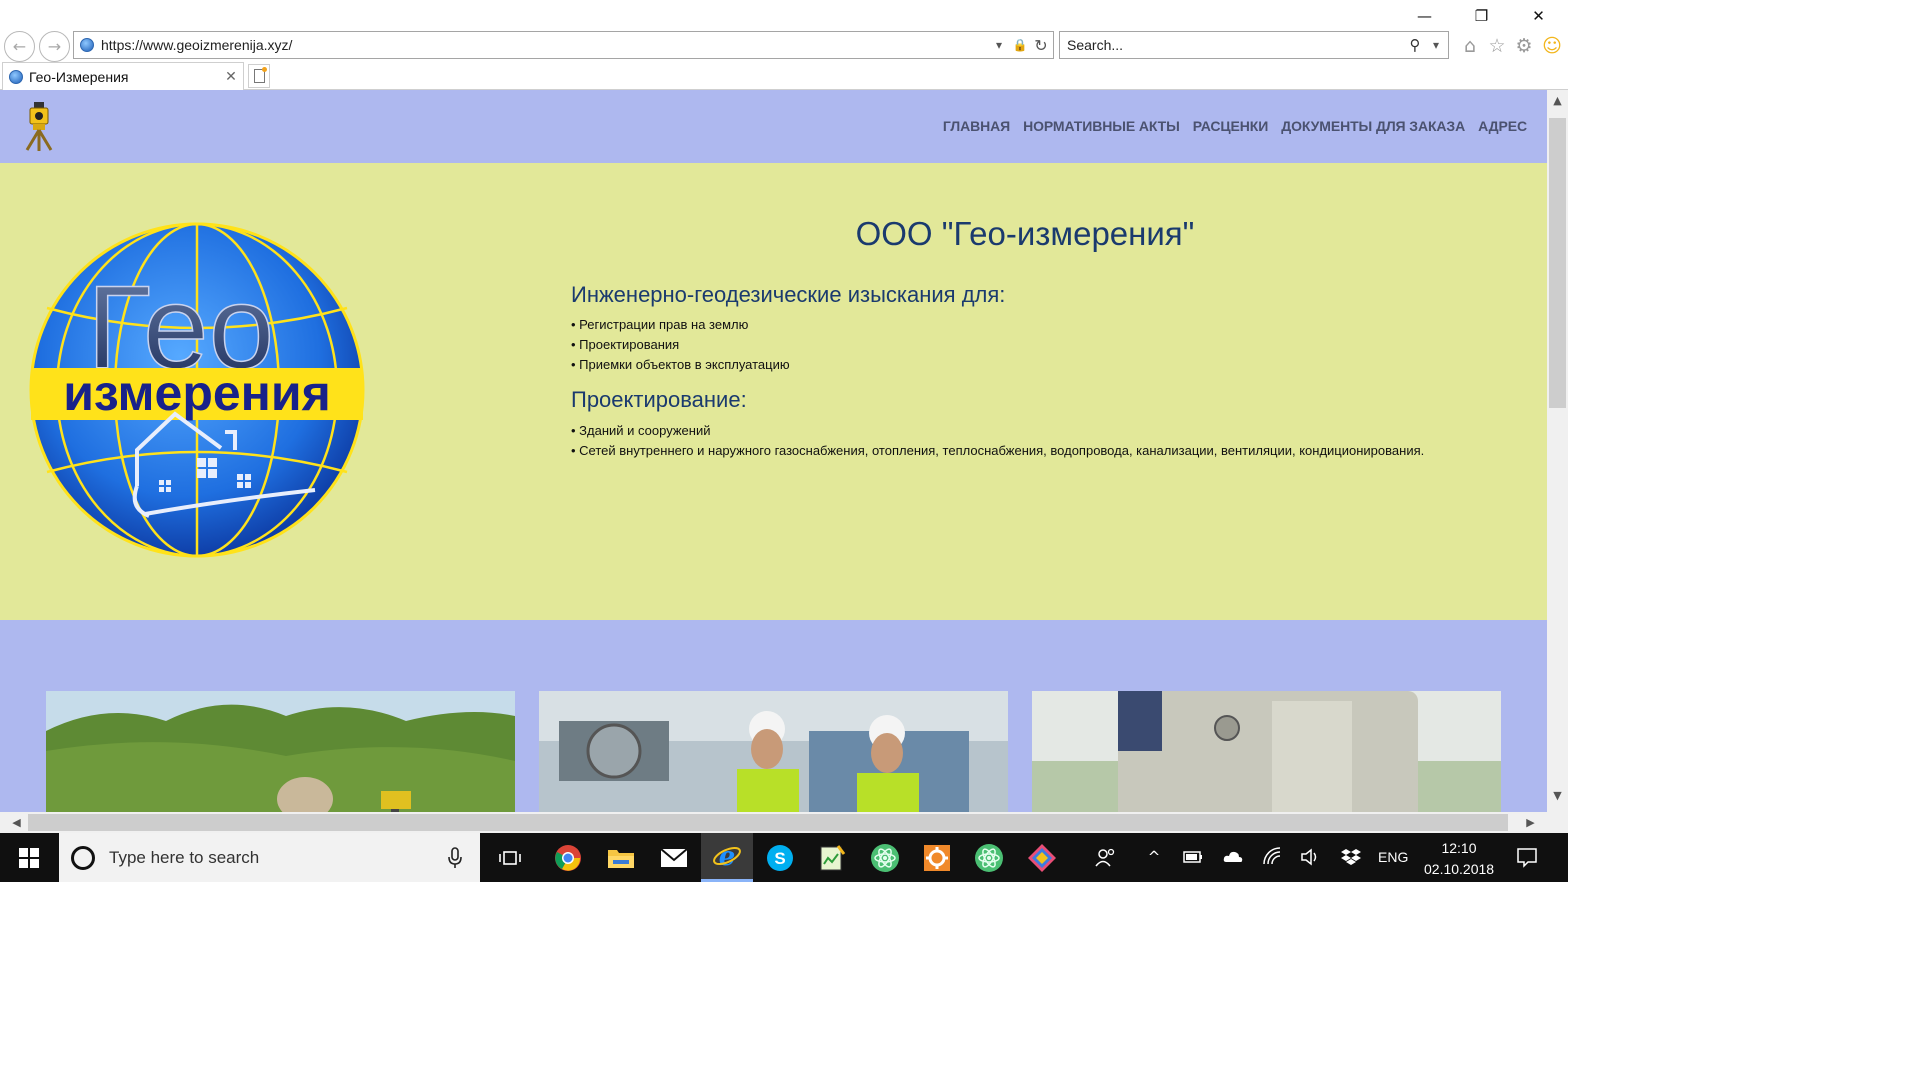 The image size is (1920, 1080). I want to click on notepad-app-icon, so click(833, 857).